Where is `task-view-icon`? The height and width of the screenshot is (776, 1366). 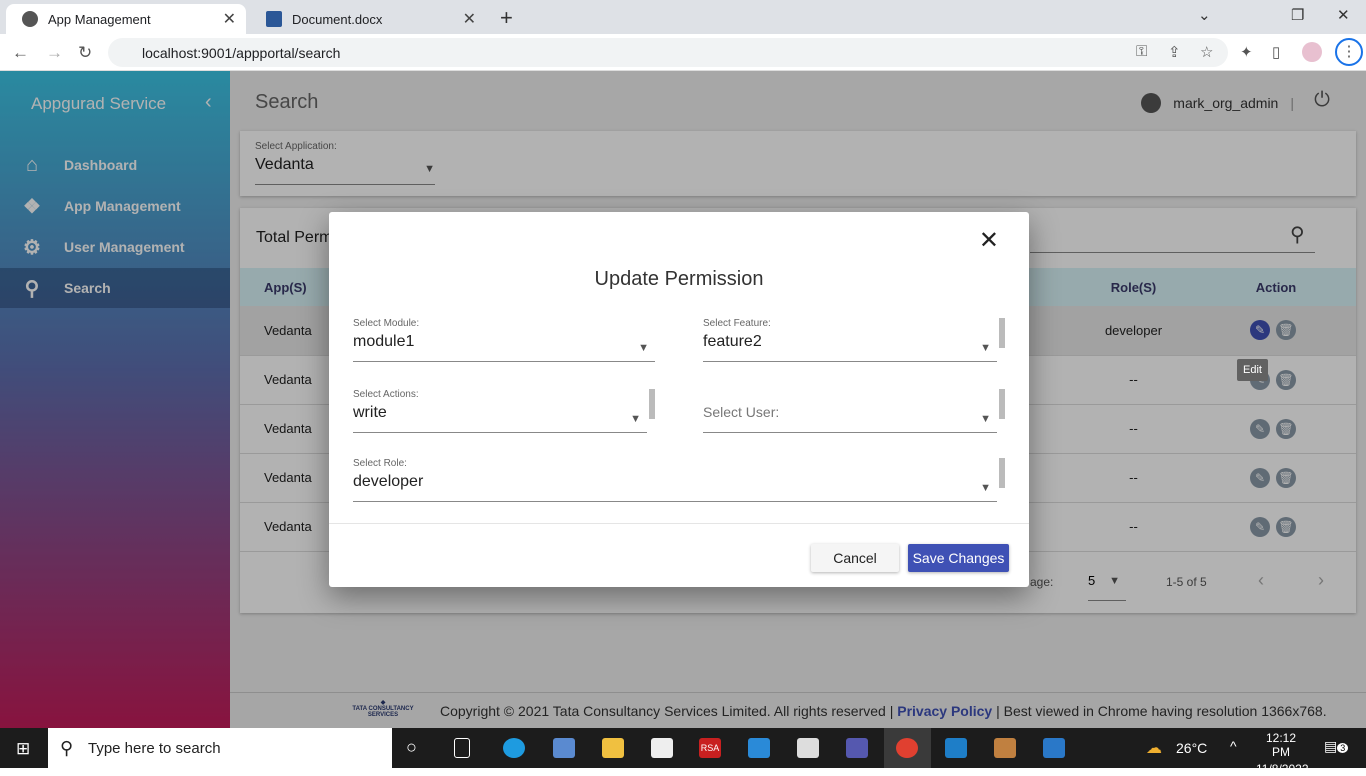 task-view-icon is located at coordinates (462, 748).